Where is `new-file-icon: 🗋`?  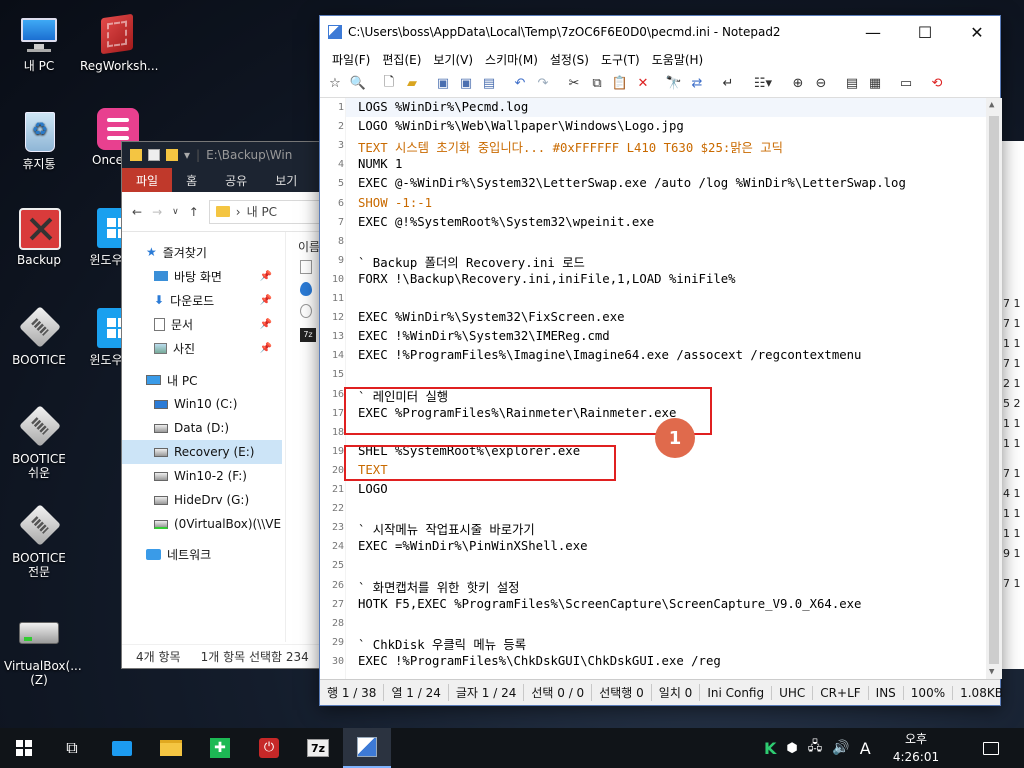
new-file-icon: 🗋 is located at coordinates (389, 84).